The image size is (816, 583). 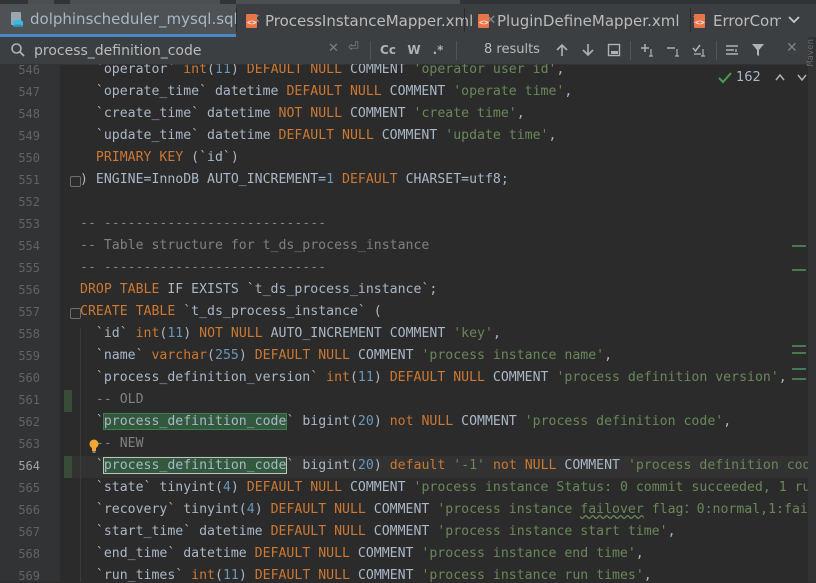 What do you see at coordinates (388, 50) in the screenshot?
I see `match-case-button: Cc` at bounding box center [388, 50].